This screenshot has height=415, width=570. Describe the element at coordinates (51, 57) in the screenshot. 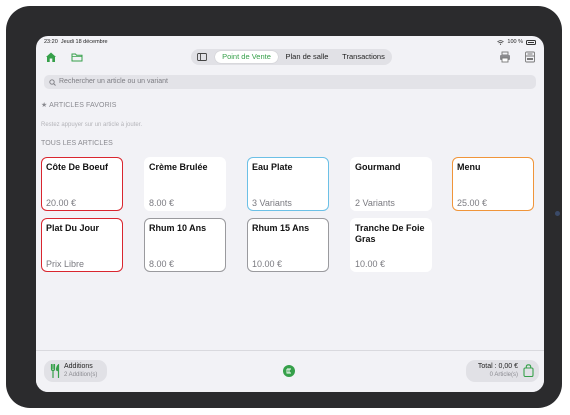

I see `home-icon` at that location.